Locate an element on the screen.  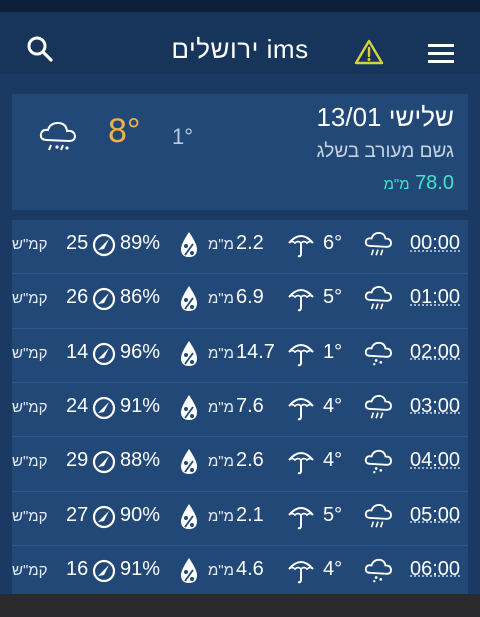
hour-rain: 2.6 is located at coordinates (250, 460).